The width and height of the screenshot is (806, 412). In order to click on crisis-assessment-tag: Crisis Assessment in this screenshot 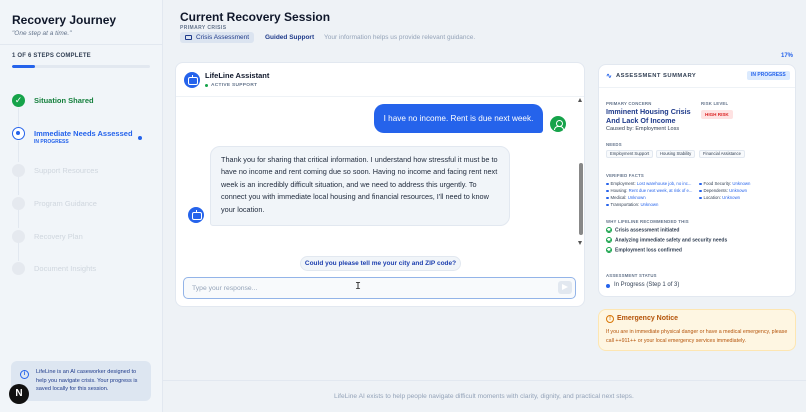, I will do `click(217, 37)`.